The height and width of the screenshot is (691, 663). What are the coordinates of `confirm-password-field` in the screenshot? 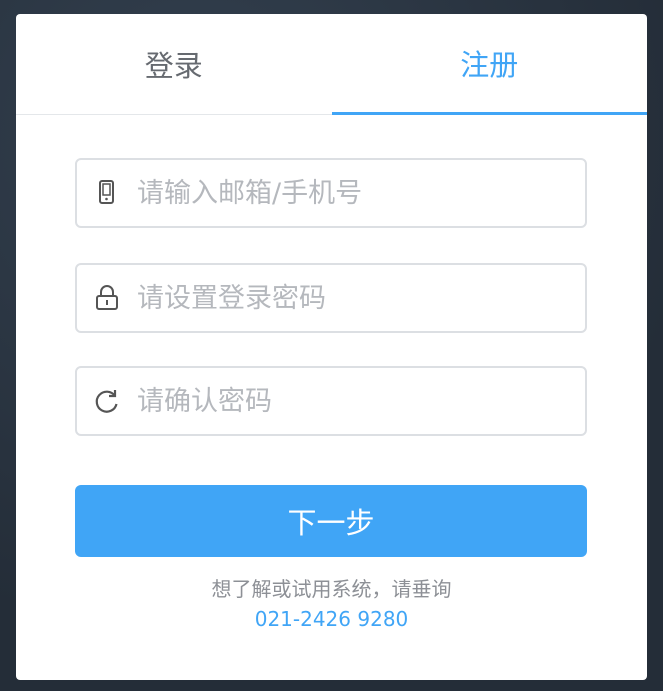 It's located at (331, 401).